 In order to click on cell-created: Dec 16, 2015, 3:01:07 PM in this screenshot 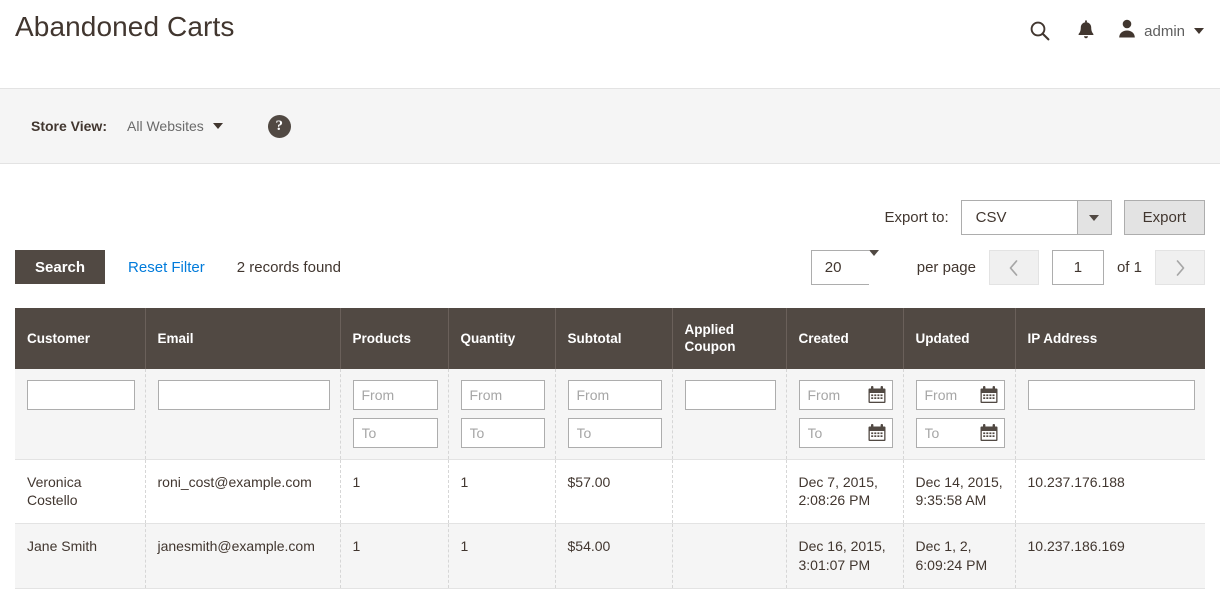, I will do `click(845, 556)`.